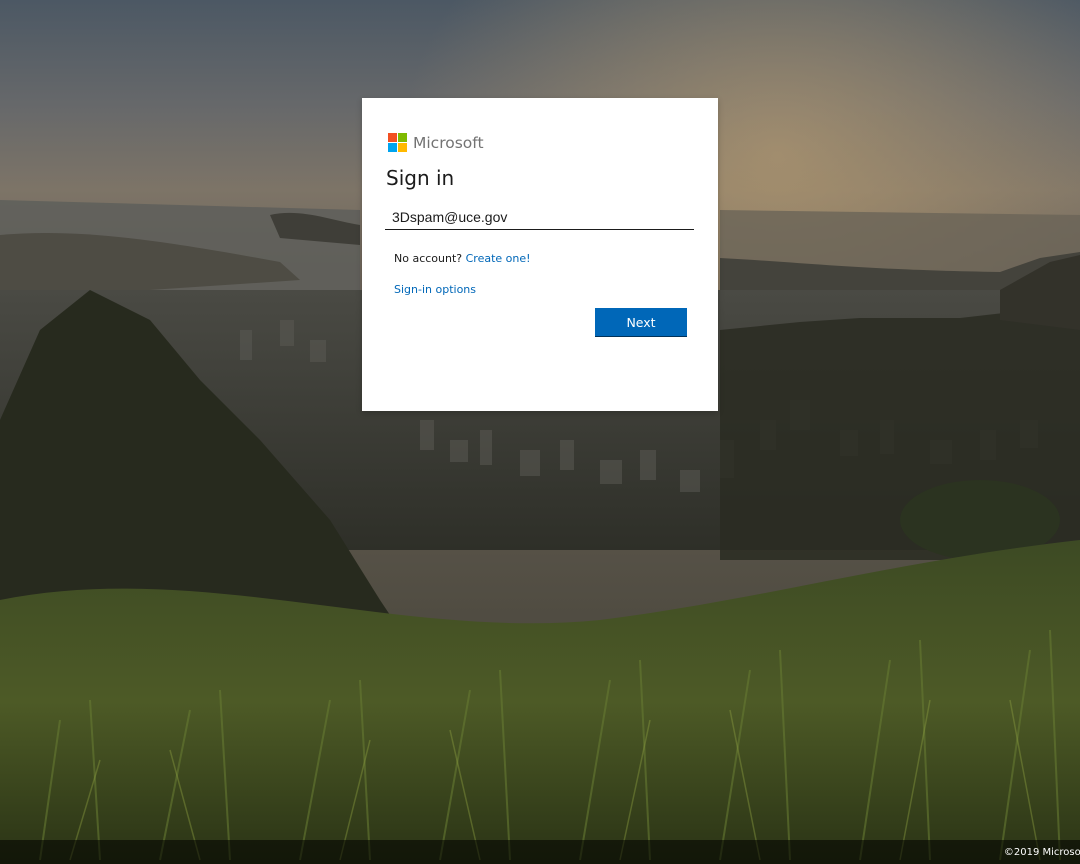 The height and width of the screenshot is (864, 1080). I want to click on signin-options-row: Sign-in options, so click(435, 289).